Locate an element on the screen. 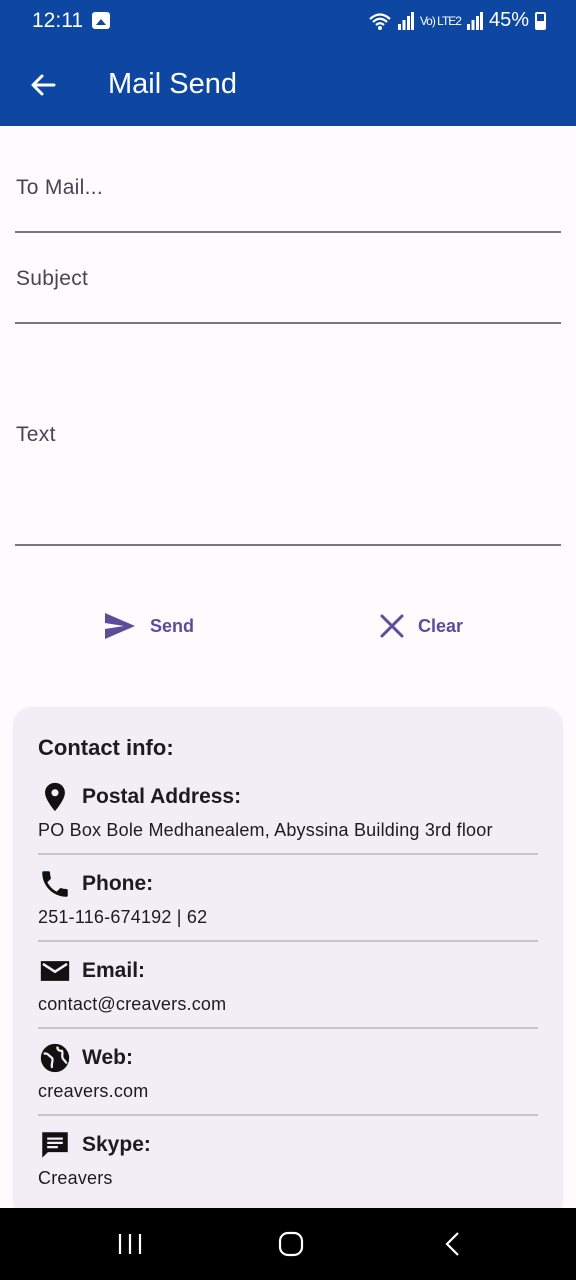  email-icon is located at coordinates (55, 971).